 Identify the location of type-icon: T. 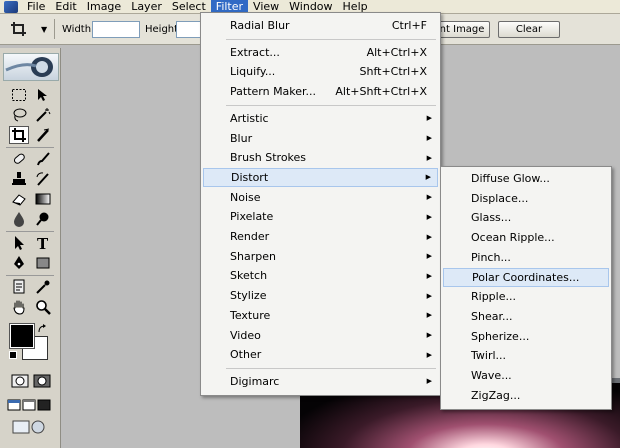
(43, 243).